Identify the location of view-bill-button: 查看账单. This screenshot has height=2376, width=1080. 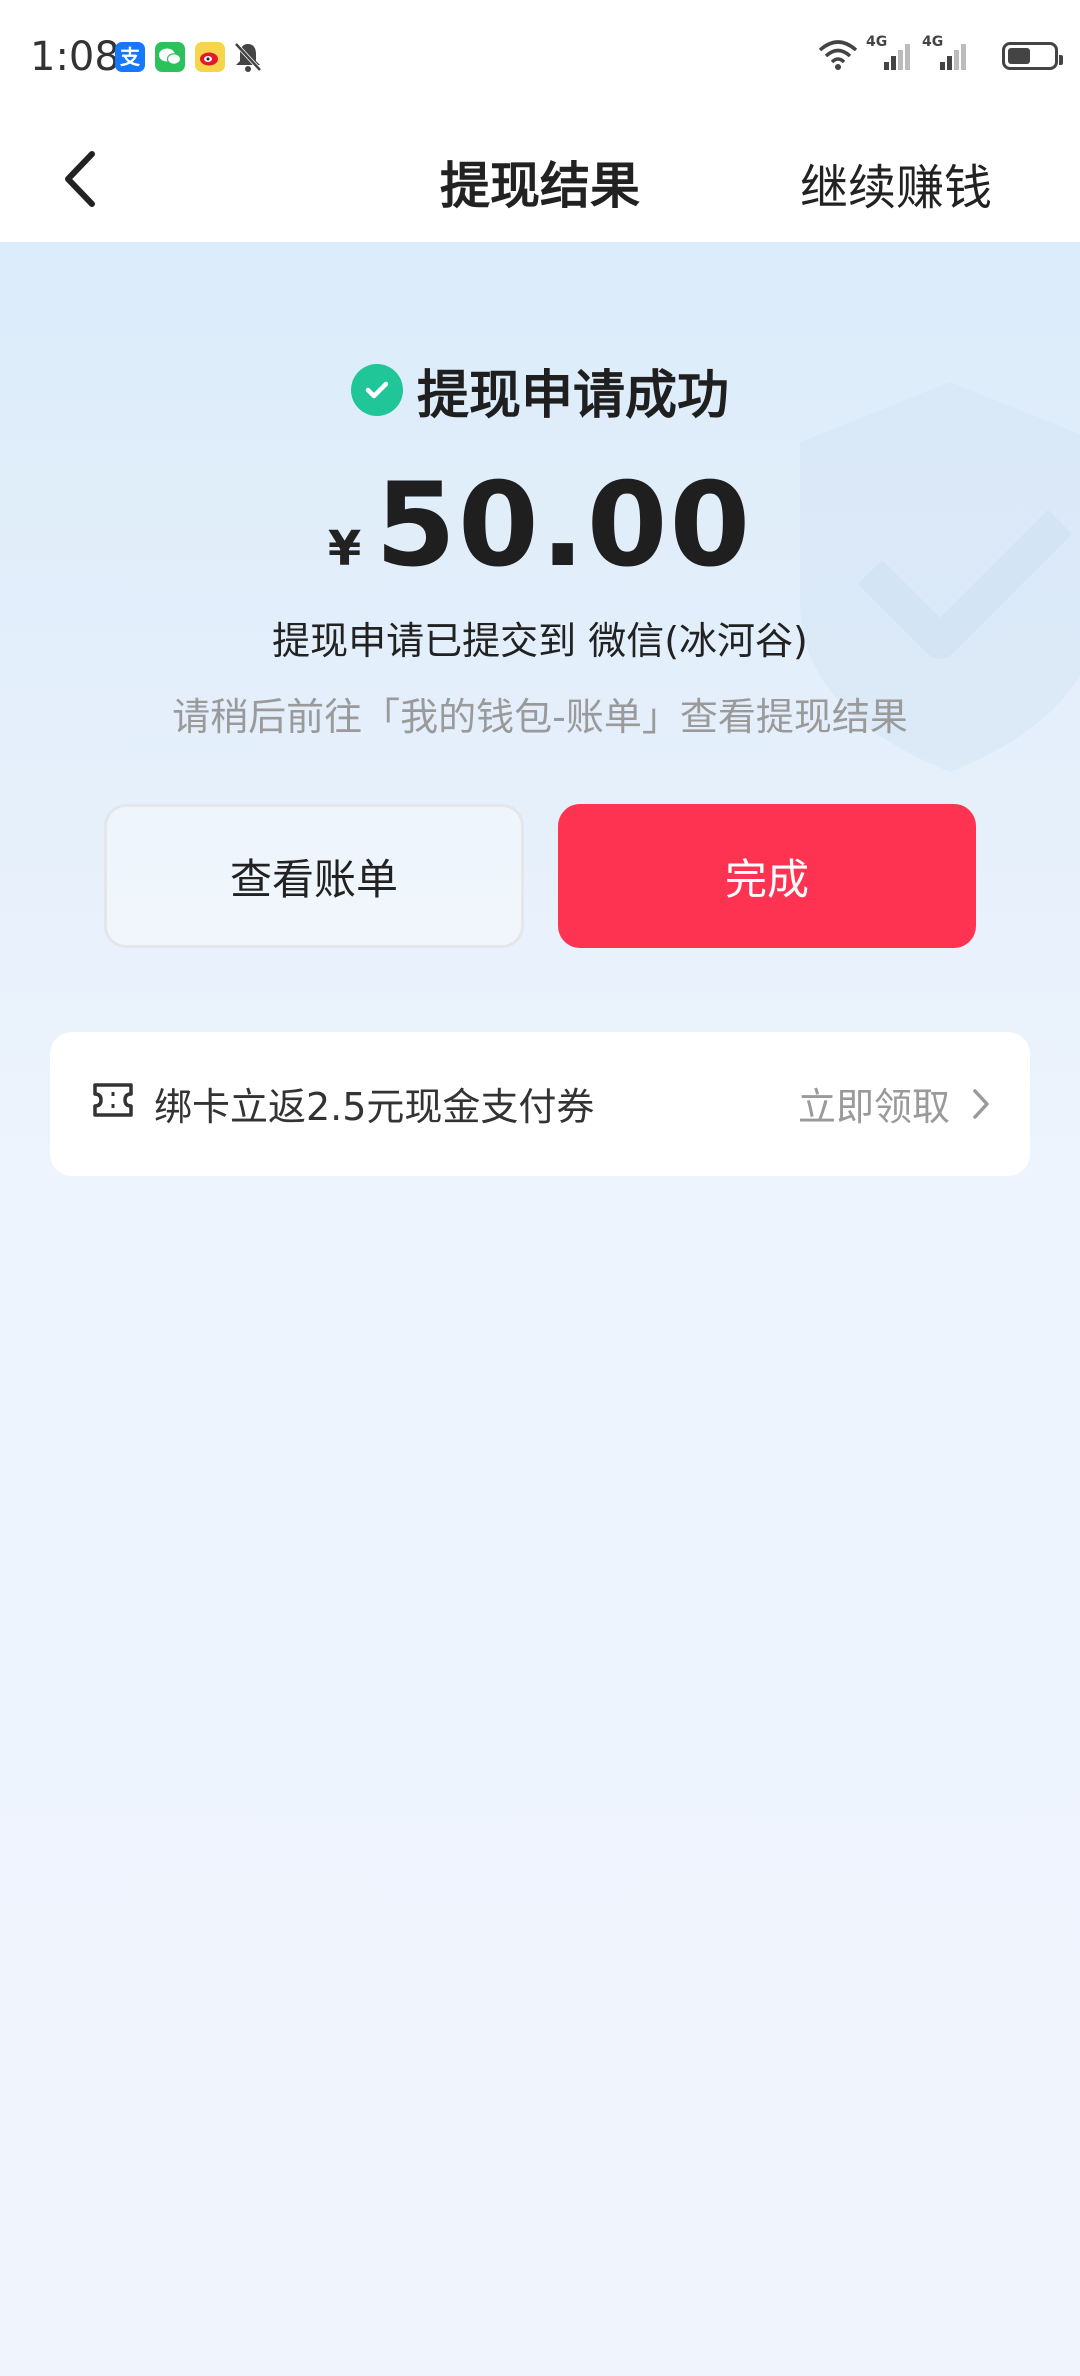
(314, 876).